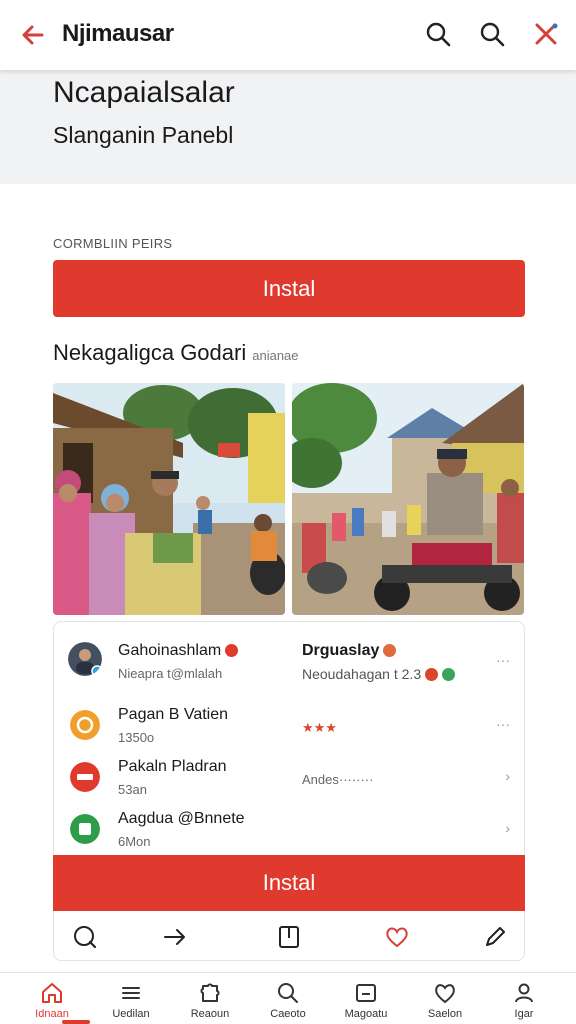 The width and height of the screenshot is (576, 1024). I want to click on list-item-meta: 1350o, so click(136, 737).